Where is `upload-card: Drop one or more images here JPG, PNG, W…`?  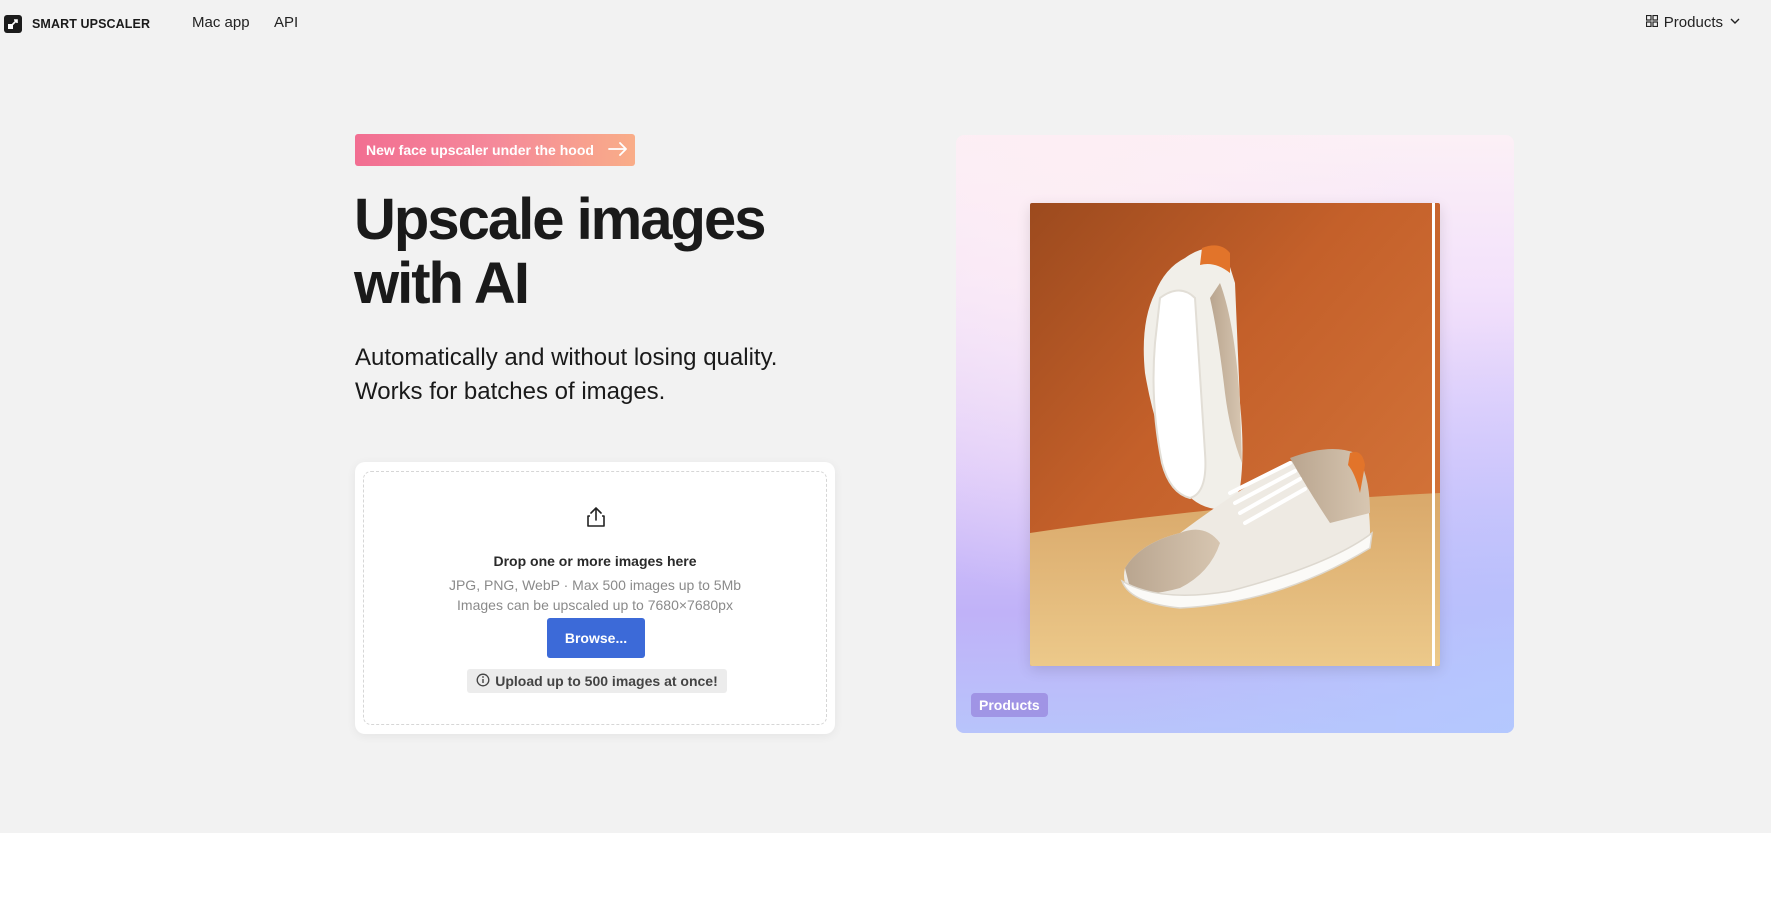 upload-card: Drop one or more images here JPG, PNG, W… is located at coordinates (595, 598).